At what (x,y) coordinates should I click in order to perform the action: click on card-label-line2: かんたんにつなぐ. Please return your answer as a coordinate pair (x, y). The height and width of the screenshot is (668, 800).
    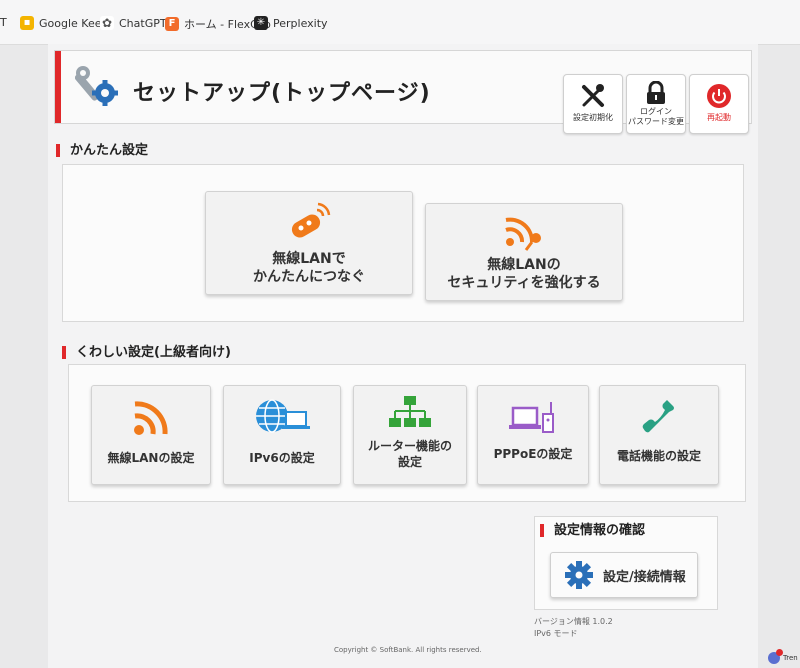
    Looking at the image, I should click on (309, 277).